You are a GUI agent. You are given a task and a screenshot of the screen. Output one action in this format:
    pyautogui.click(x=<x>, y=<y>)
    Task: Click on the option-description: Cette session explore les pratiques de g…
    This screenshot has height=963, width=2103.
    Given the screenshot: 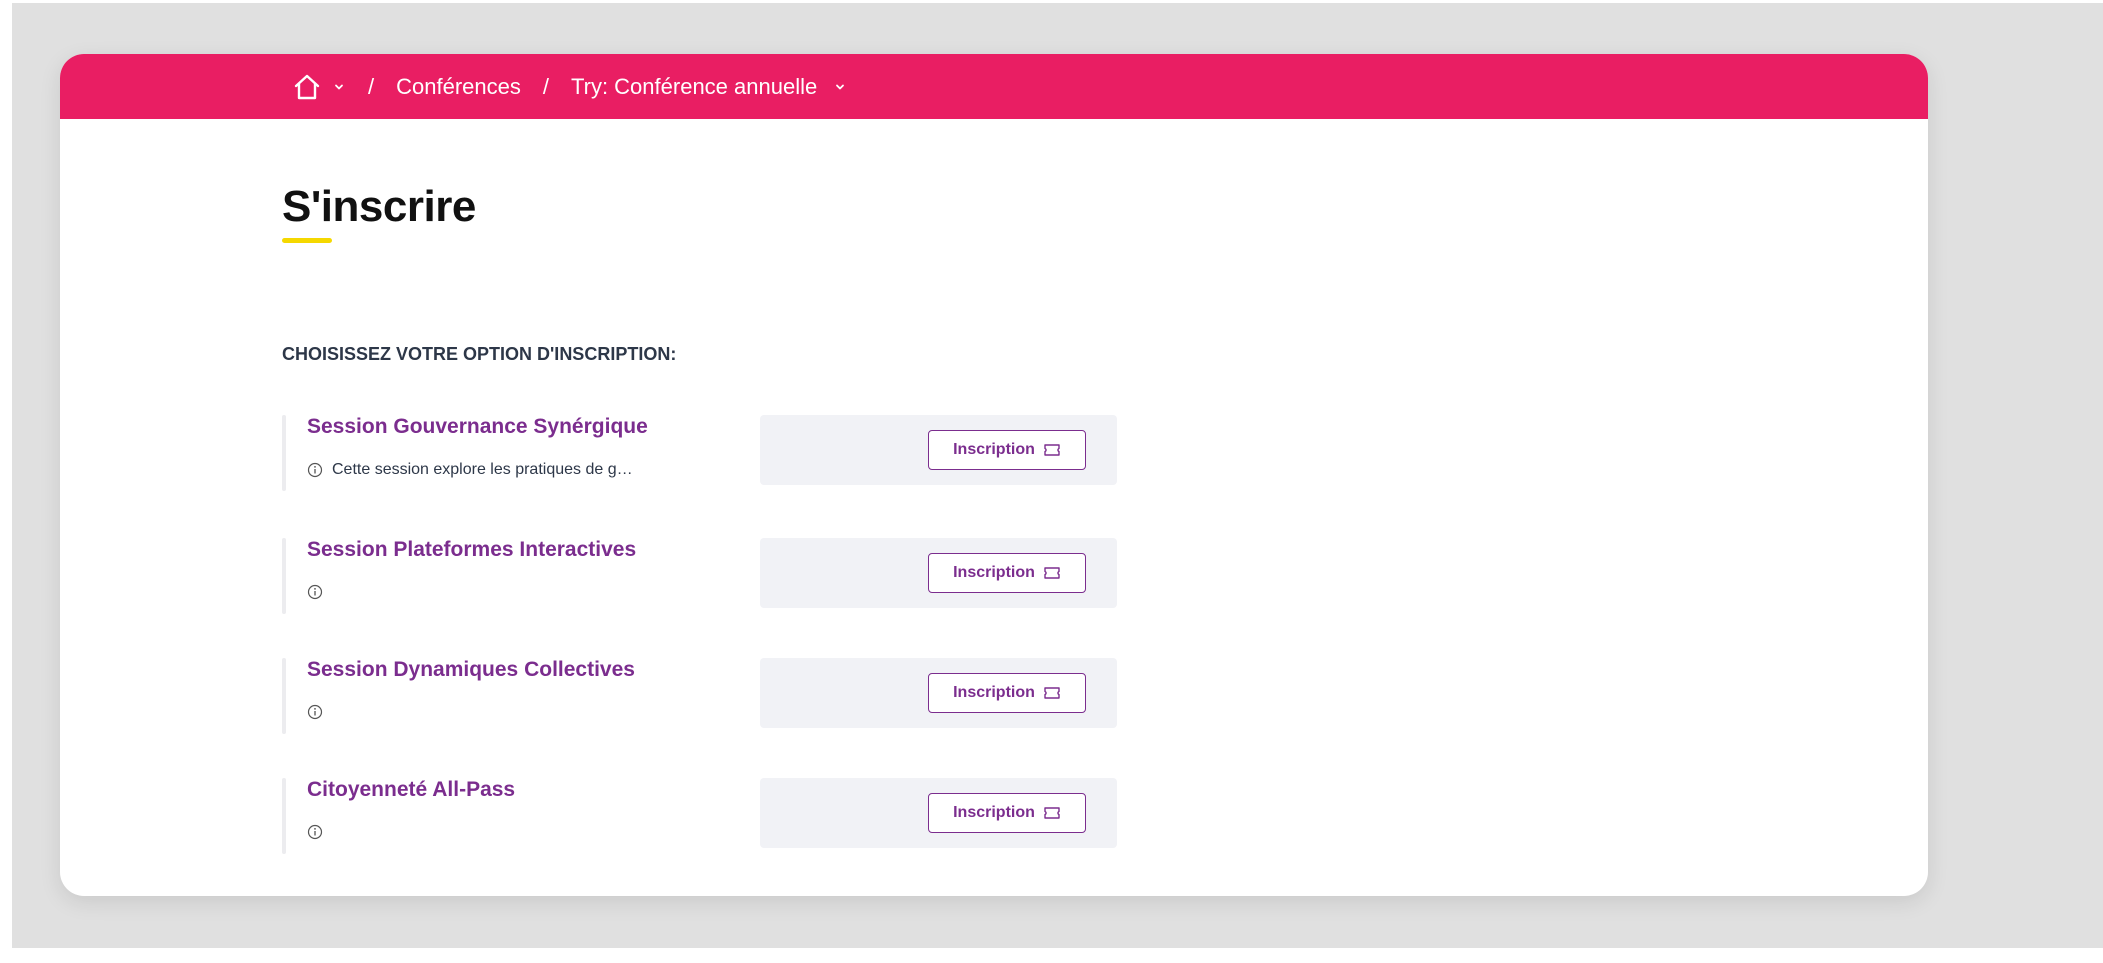 What is the action you would take?
    pyautogui.click(x=470, y=470)
    